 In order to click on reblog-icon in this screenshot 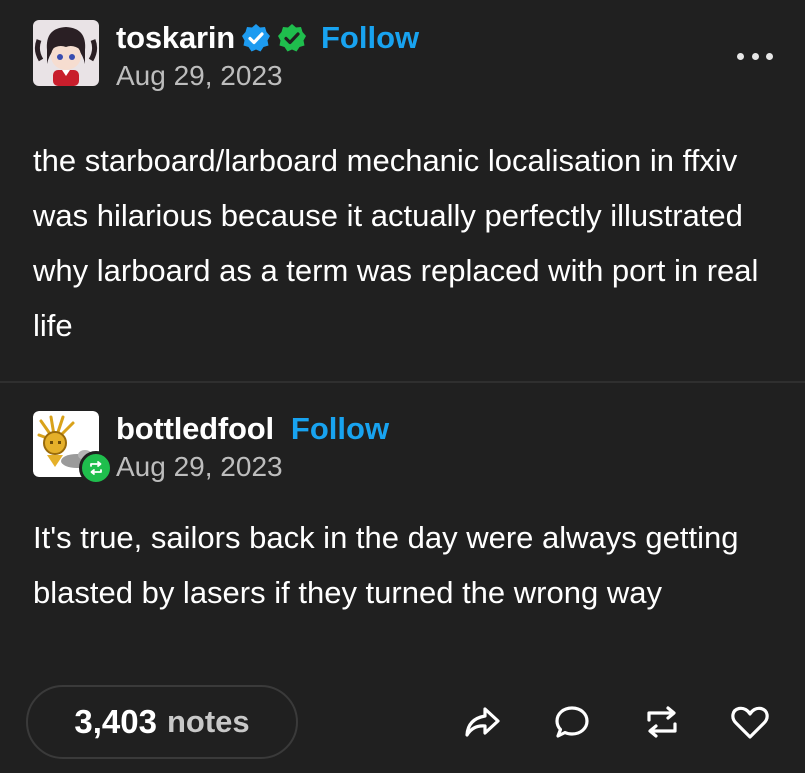, I will do `click(662, 722)`.